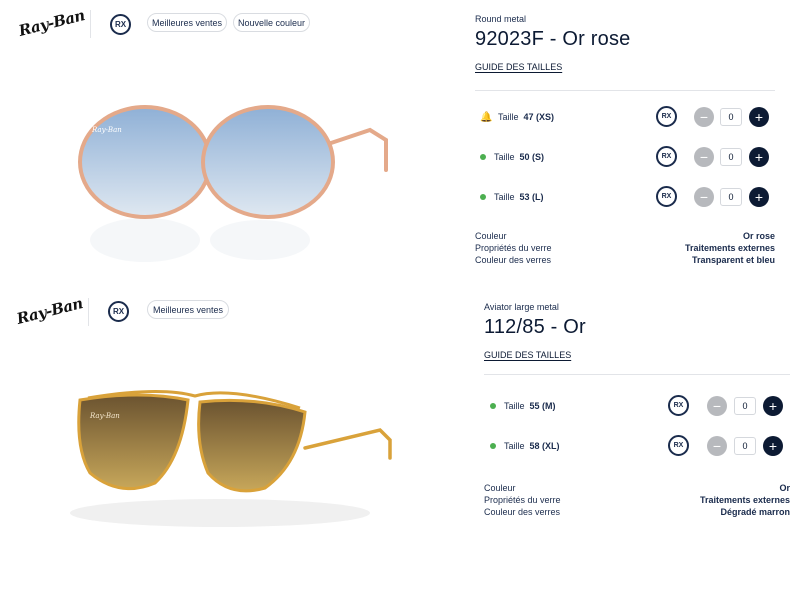  I want to click on size-value: 47 (XS), so click(539, 117).